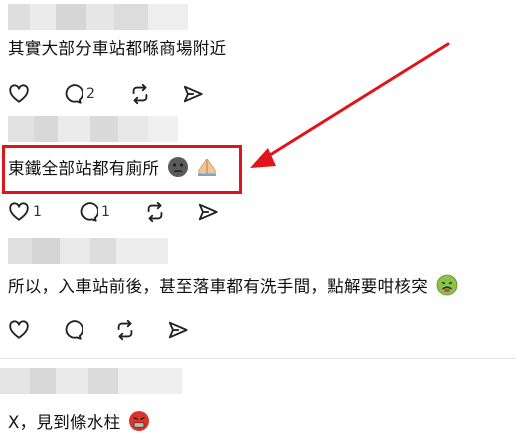 Image resolution: width=516 pixels, height=445 pixels. What do you see at coordinates (233, 286) in the screenshot?
I see `post-text: 所以，入車站前後，甚至落車都有洗手間，點解要咁核突` at bounding box center [233, 286].